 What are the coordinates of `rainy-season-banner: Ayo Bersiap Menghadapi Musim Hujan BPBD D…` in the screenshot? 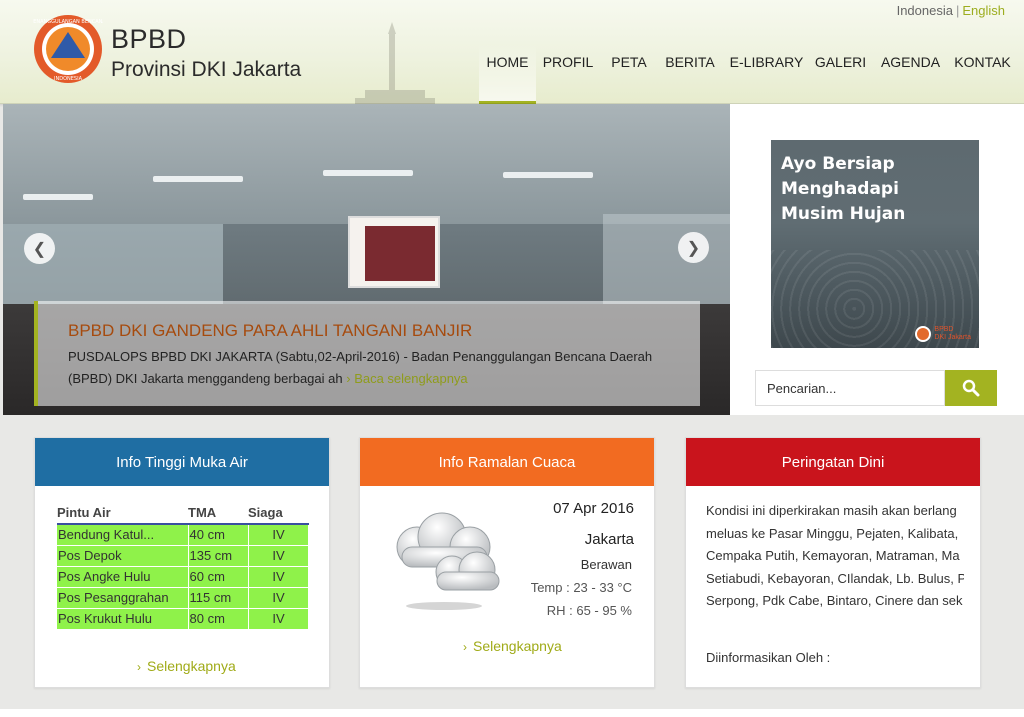 It's located at (875, 244).